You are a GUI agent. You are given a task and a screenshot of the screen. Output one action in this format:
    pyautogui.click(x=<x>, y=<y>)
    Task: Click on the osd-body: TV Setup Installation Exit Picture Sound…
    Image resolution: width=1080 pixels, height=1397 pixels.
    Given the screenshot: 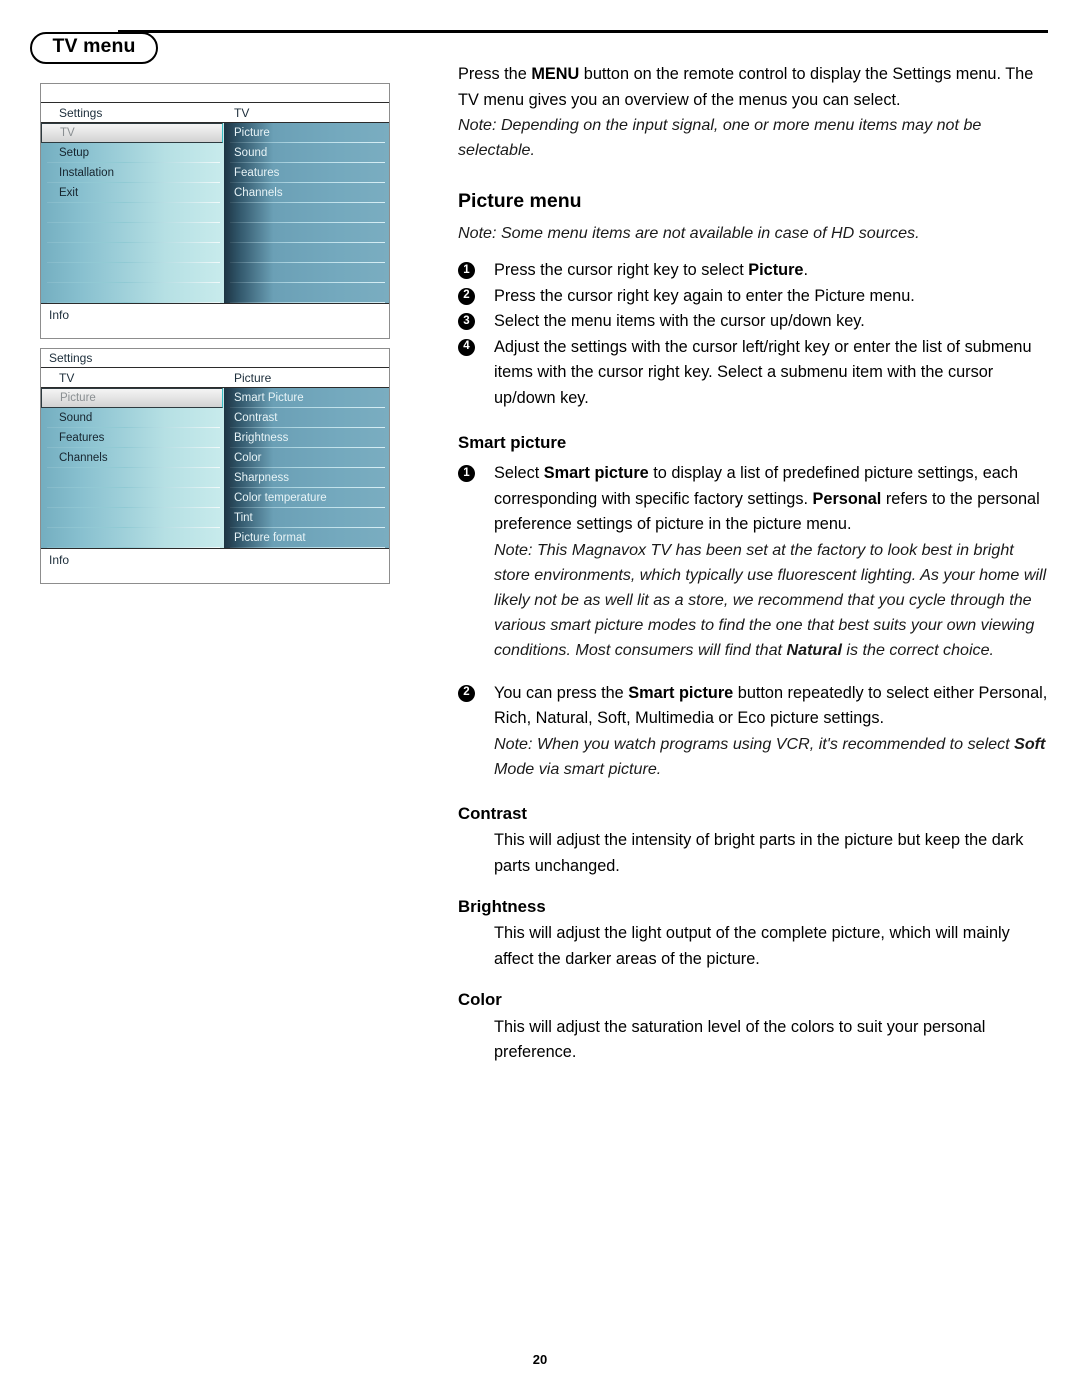 What is the action you would take?
    pyautogui.click(x=215, y=213)
    